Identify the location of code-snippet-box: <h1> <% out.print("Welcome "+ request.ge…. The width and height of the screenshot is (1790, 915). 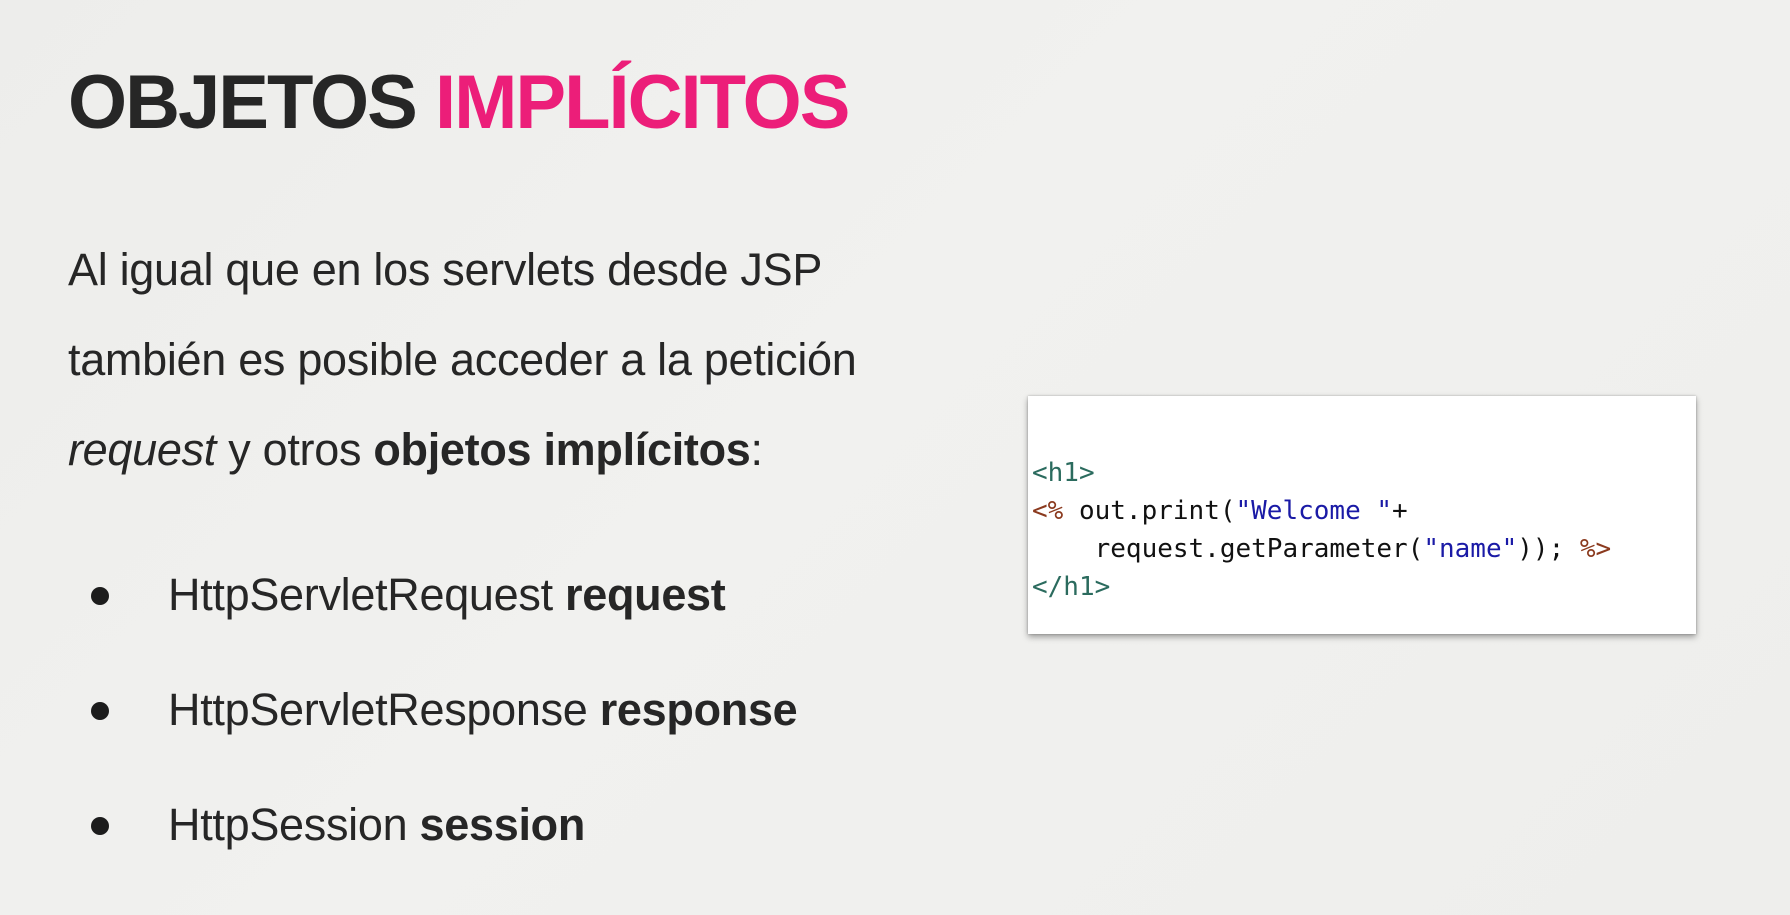
(1362, 515).